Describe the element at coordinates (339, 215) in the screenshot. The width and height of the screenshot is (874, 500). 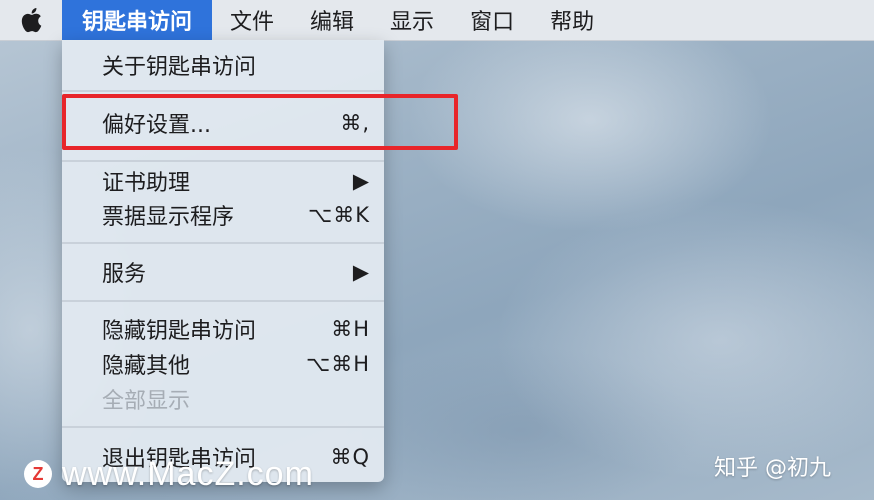
I see `shortcut-label: ⌥⌘K` at that location.